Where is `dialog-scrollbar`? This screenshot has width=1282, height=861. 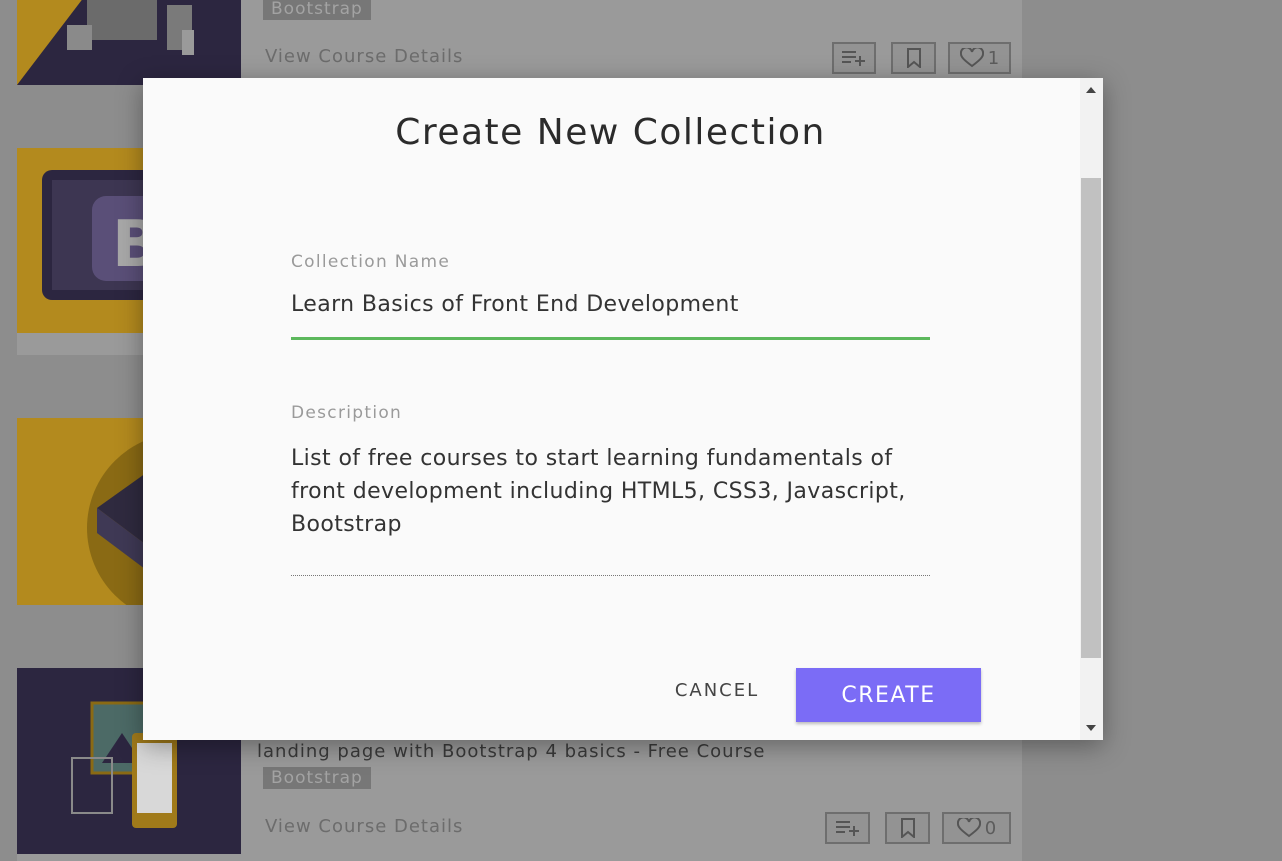
dialog-scrollbar is located at coordinates (1091, 409).